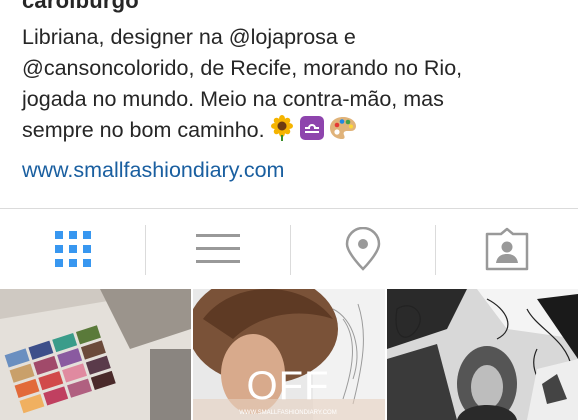  What do you see at coordinates (80, 6) in the screenshot?
I see `profile-username: carolburgo` at bounding box center [80, 6].